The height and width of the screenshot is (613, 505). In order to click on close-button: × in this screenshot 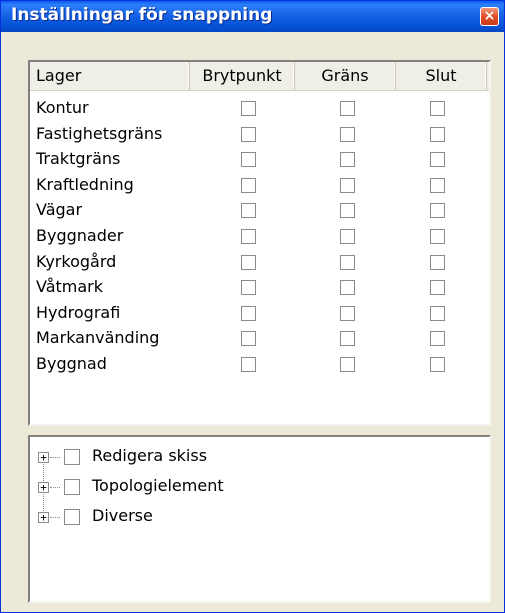, I will do `click(489, 16)`.